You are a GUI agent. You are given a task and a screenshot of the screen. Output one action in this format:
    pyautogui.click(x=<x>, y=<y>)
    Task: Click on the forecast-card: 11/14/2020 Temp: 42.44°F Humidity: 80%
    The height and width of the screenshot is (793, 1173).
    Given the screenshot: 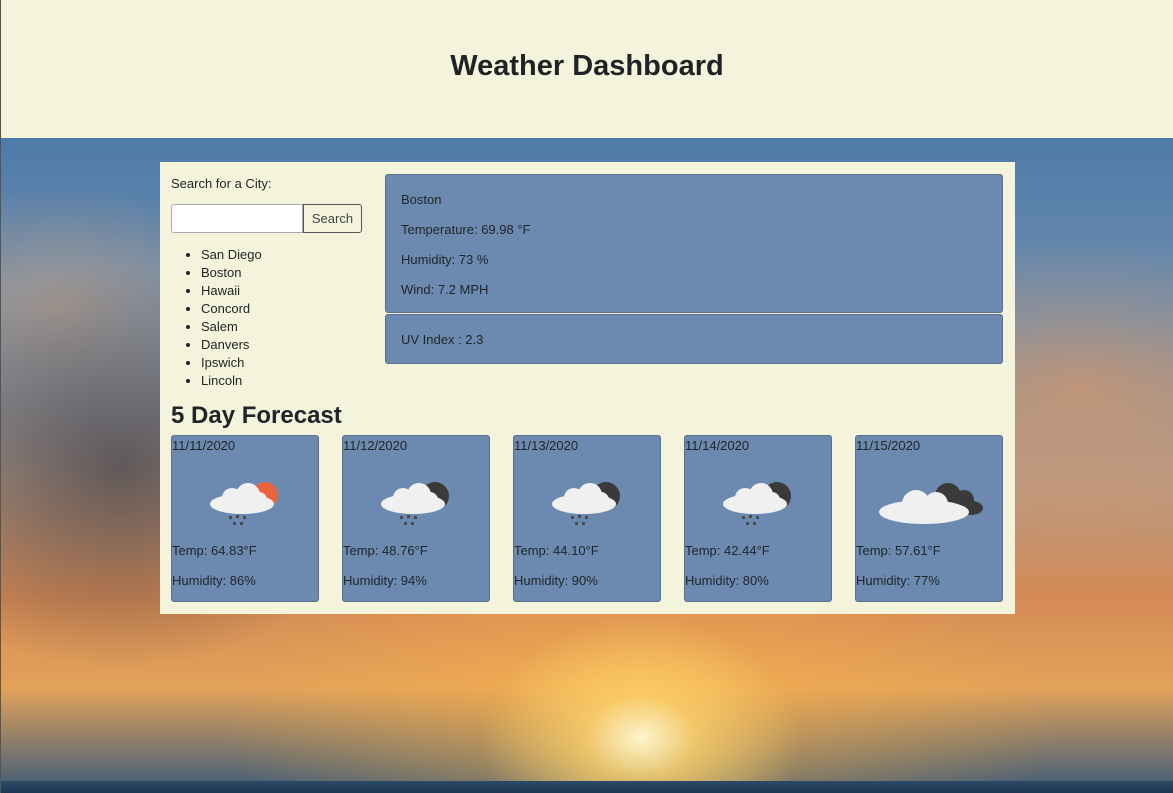 What is the action you would take?
    pyautogui.click(x=758, y=518)
    